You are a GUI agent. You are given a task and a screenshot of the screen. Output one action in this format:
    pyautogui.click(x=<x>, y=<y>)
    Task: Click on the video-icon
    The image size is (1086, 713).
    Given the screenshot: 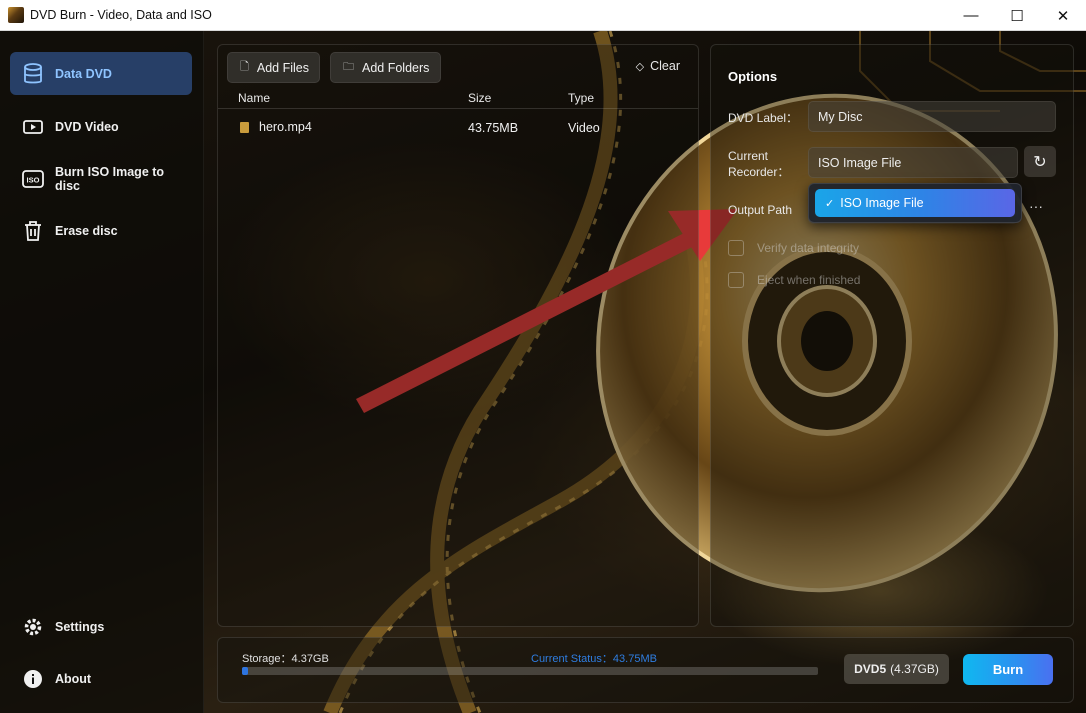 What is the action you would take?
    pyautogui.click(x=33, y=127)
    